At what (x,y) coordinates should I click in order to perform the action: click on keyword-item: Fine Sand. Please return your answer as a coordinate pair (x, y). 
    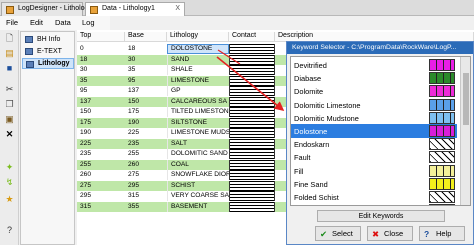
    Looking at the image, I should click on (374, 184).